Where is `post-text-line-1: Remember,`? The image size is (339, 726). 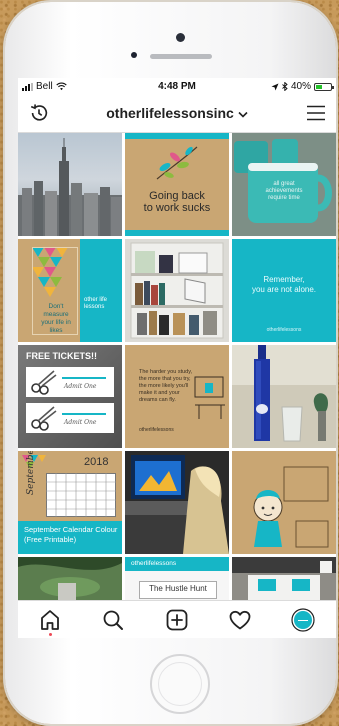 post-text-line-1: Remember, is located at coordinates (284, 279).